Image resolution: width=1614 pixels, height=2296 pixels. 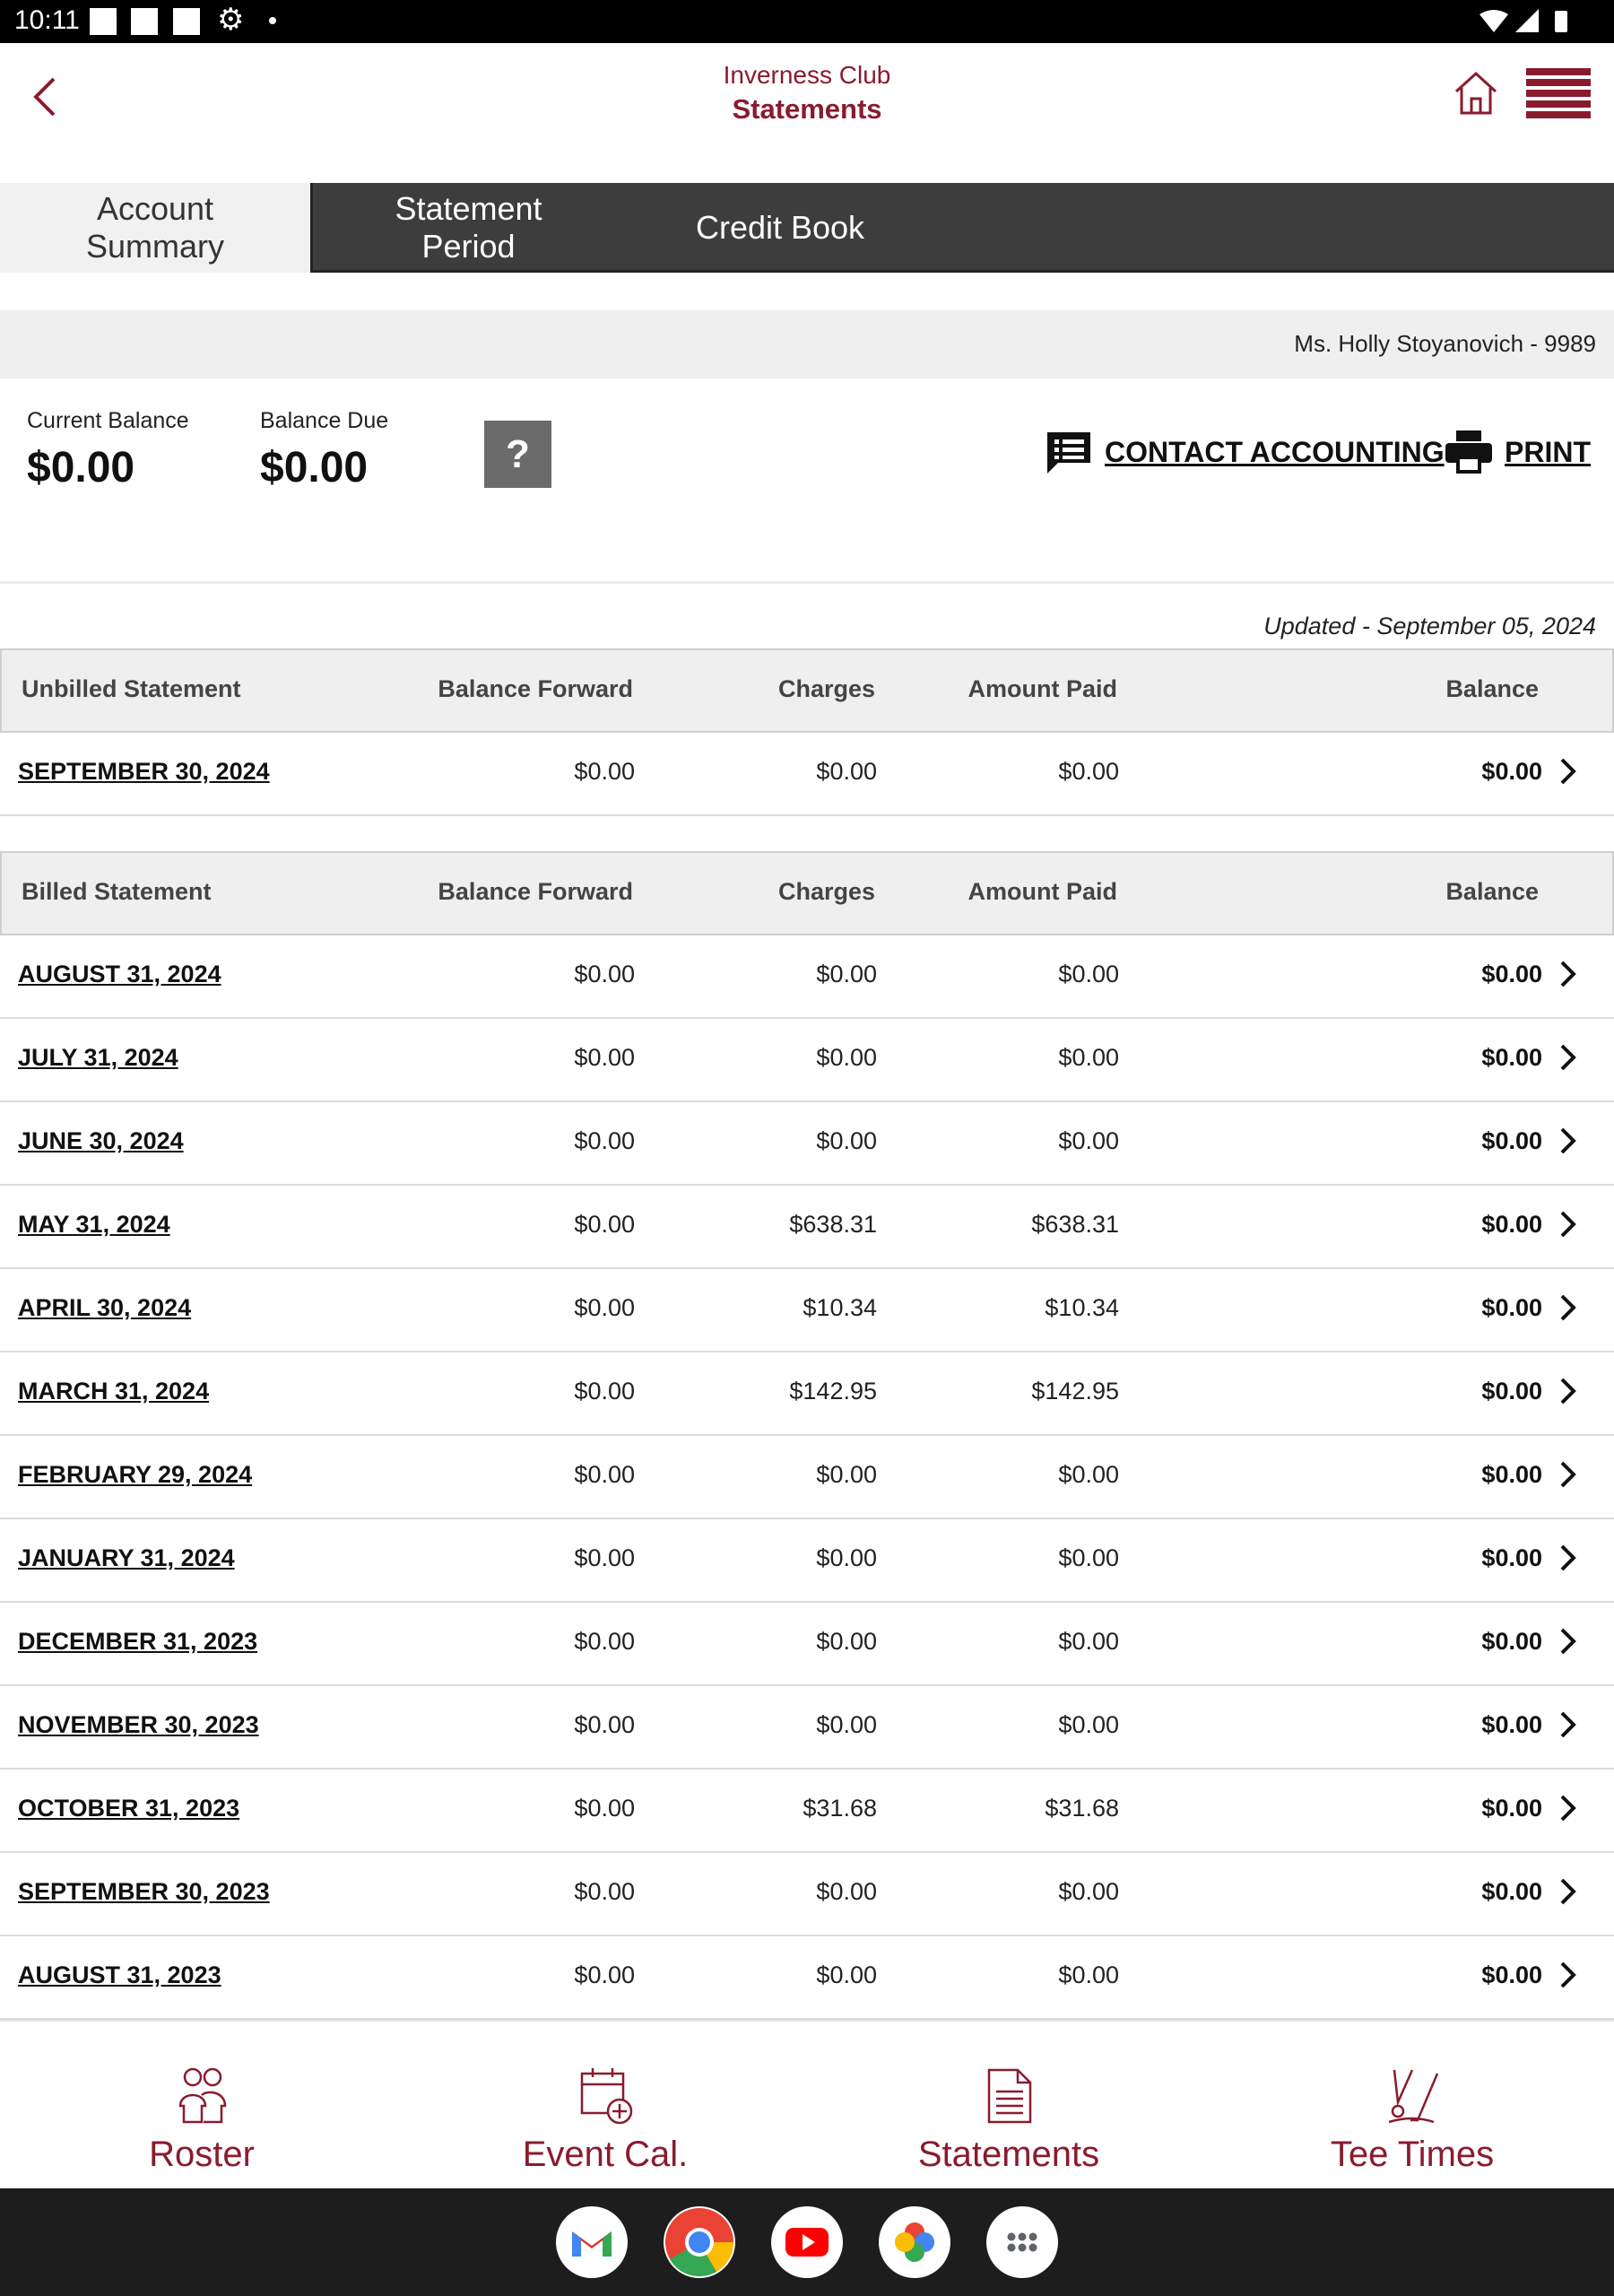 What do you see at coordinates (807, 2242) in the screenshot?
I see `youtube-icon` at bounding box center [807, 2242].